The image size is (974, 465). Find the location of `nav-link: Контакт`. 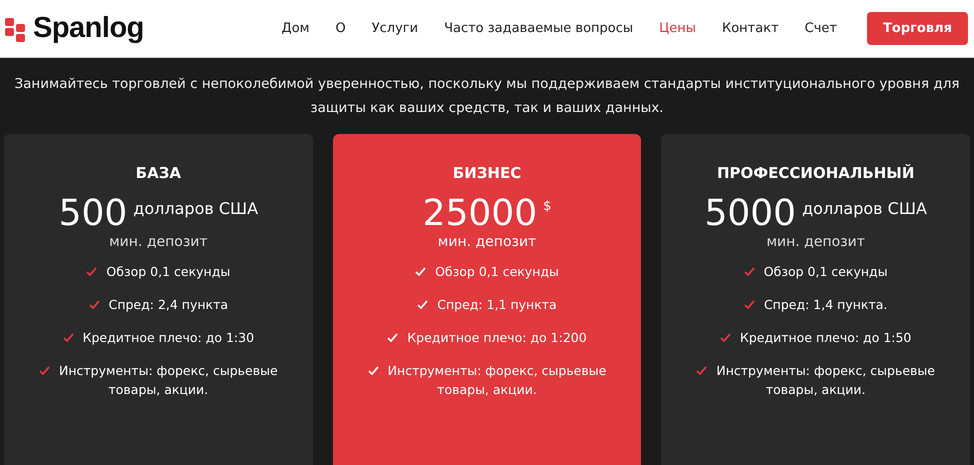

nav-link: Контакт is located at coordinates (750, 28).